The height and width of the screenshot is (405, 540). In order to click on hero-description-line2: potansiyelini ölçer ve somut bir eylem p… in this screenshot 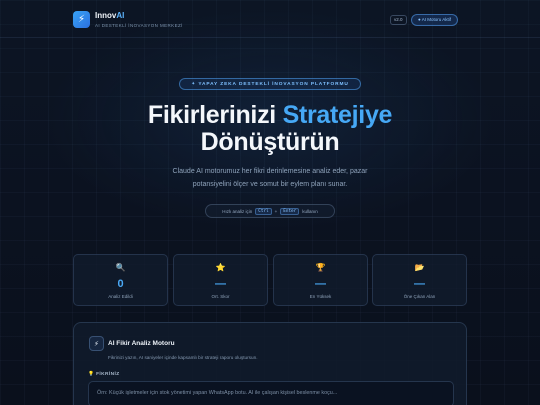, I will do `click(270, 184)`.